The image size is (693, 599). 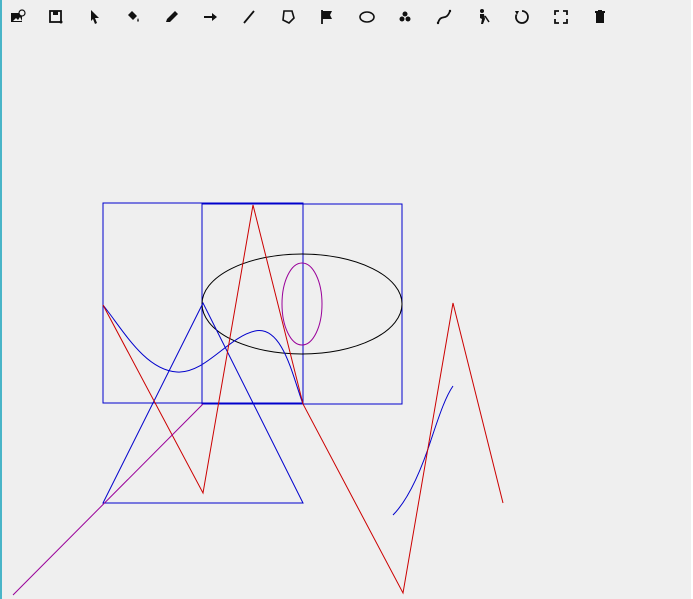 I want to click on fill-button, so click(x=133, y=17).